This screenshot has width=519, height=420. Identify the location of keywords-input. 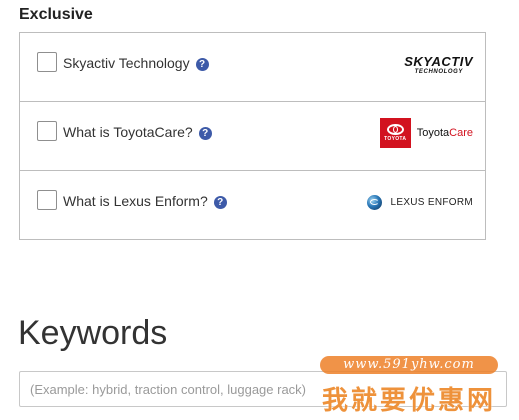
(263, 389).